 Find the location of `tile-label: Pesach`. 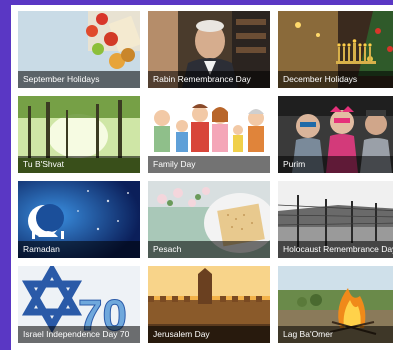

tile-label: Pesach is located at coordinates (209, 249).